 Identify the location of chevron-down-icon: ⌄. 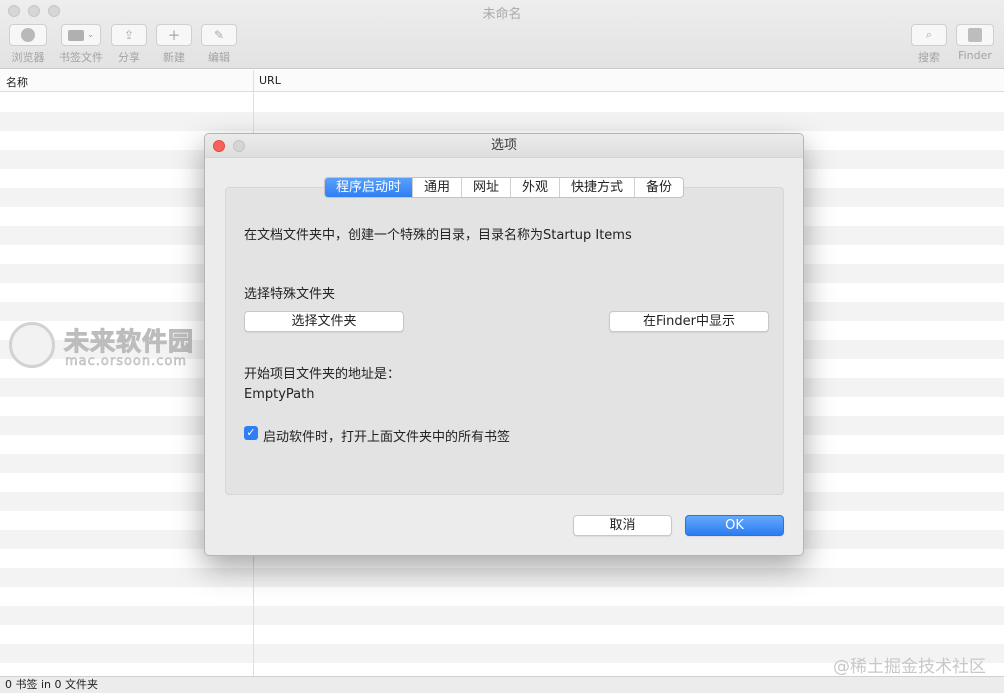
(90, 35).